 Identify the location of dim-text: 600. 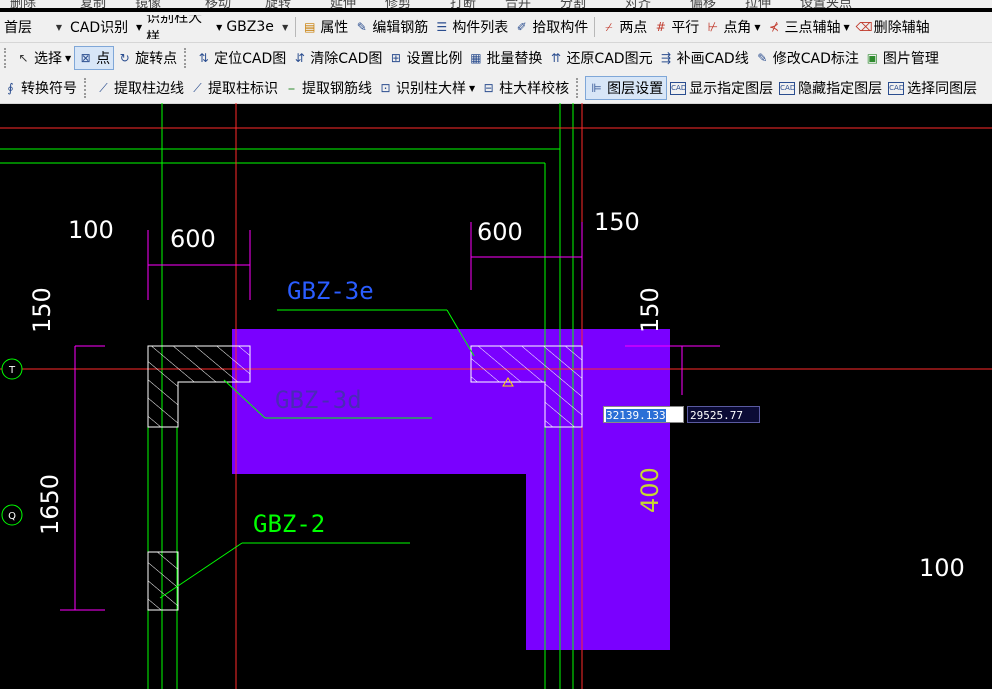
(500, 232).